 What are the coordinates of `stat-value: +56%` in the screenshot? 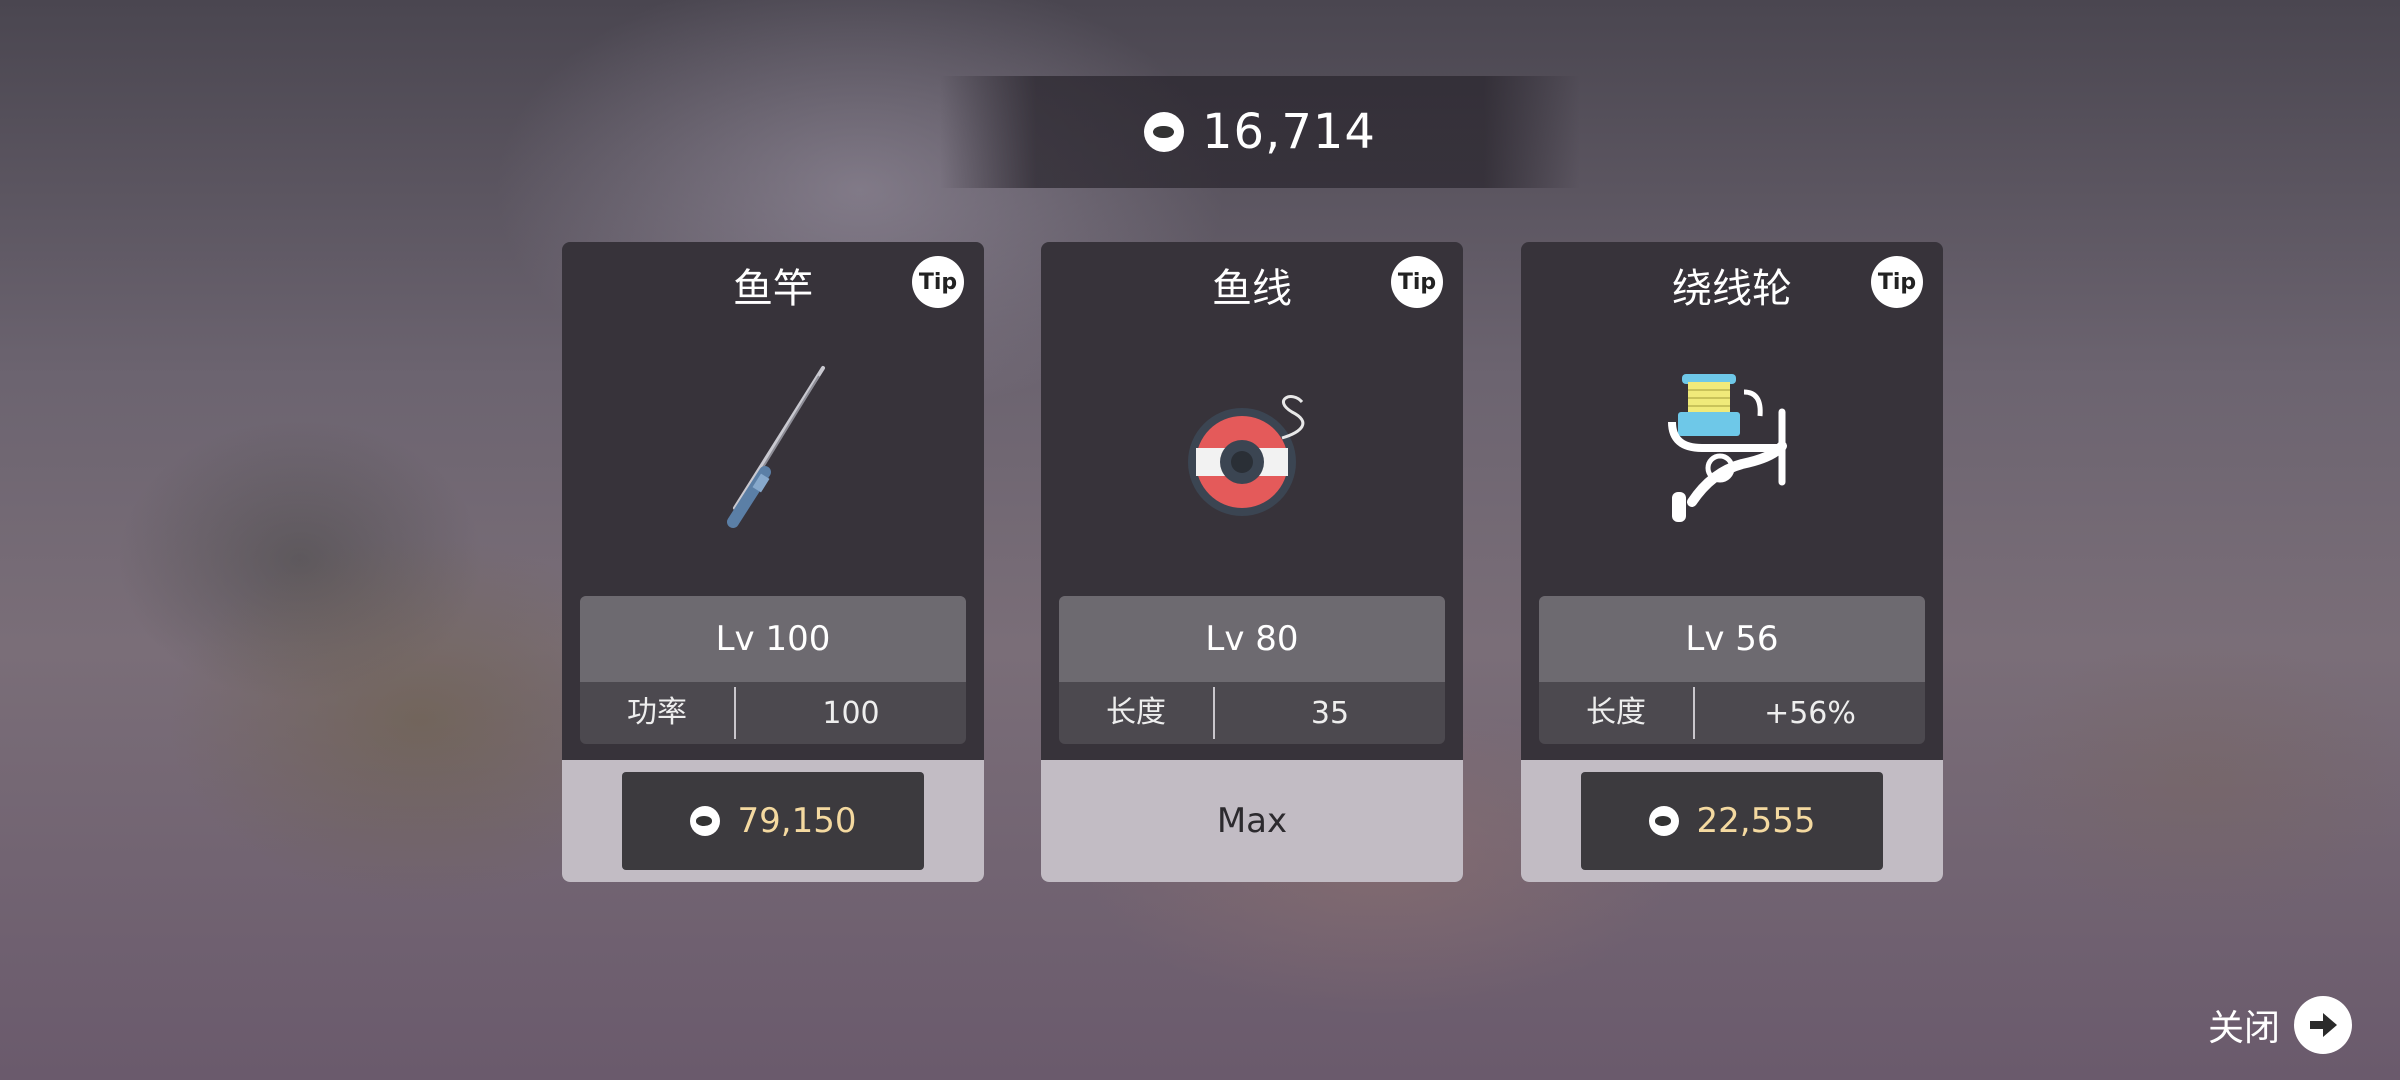 It's located at (1810, 713).